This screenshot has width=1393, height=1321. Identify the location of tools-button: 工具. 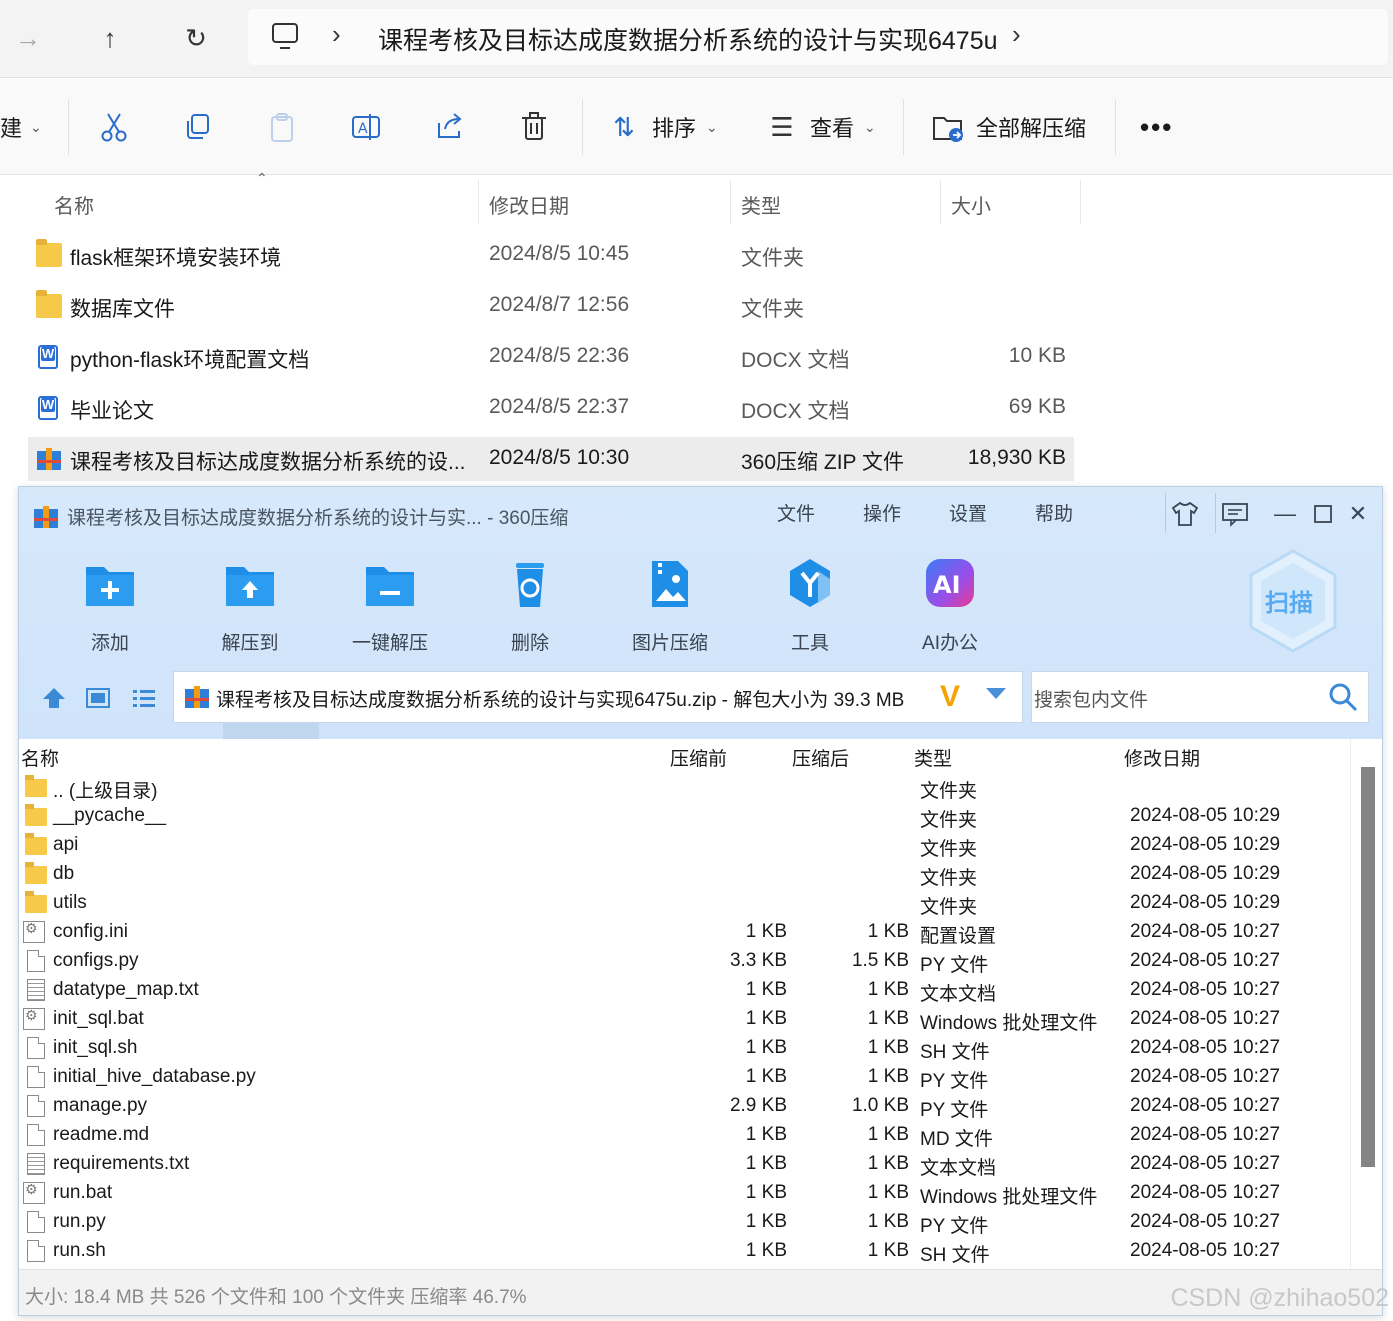
(810, 607).